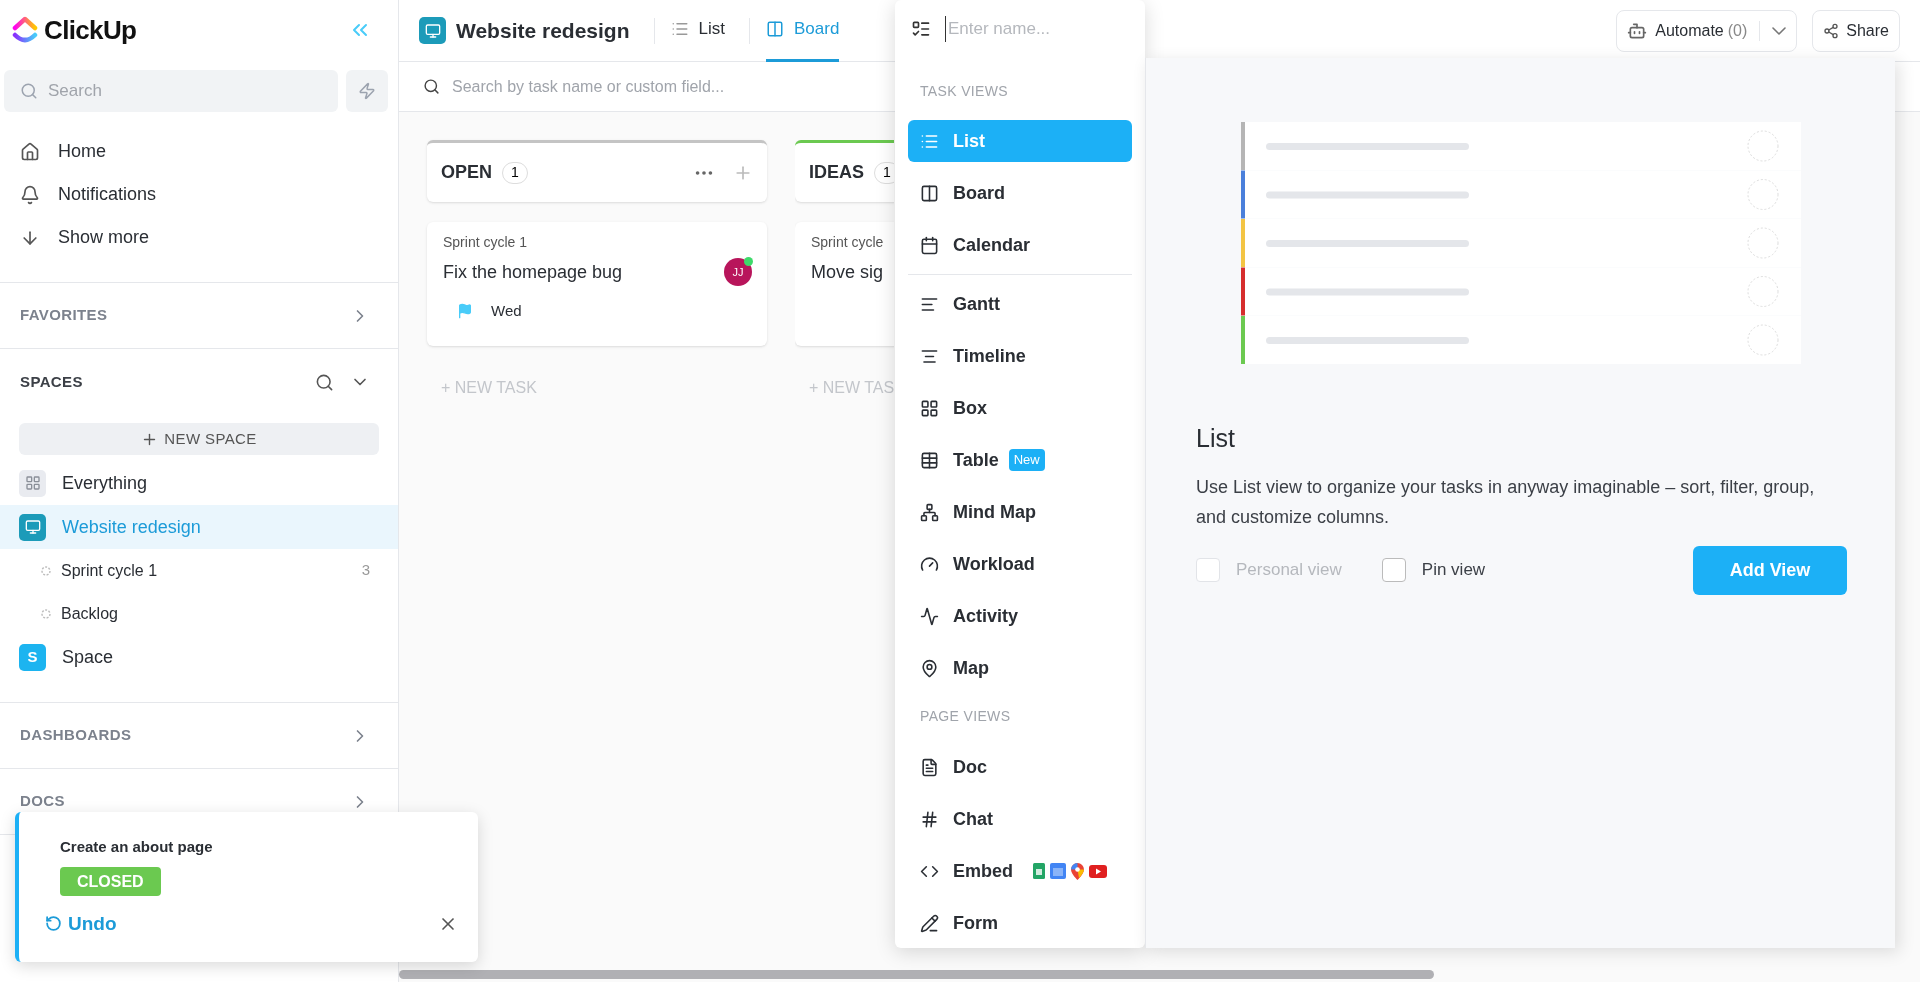 This screenshot has height=982, width=1920. I want to click on lightning-icon, so click(367, 91).